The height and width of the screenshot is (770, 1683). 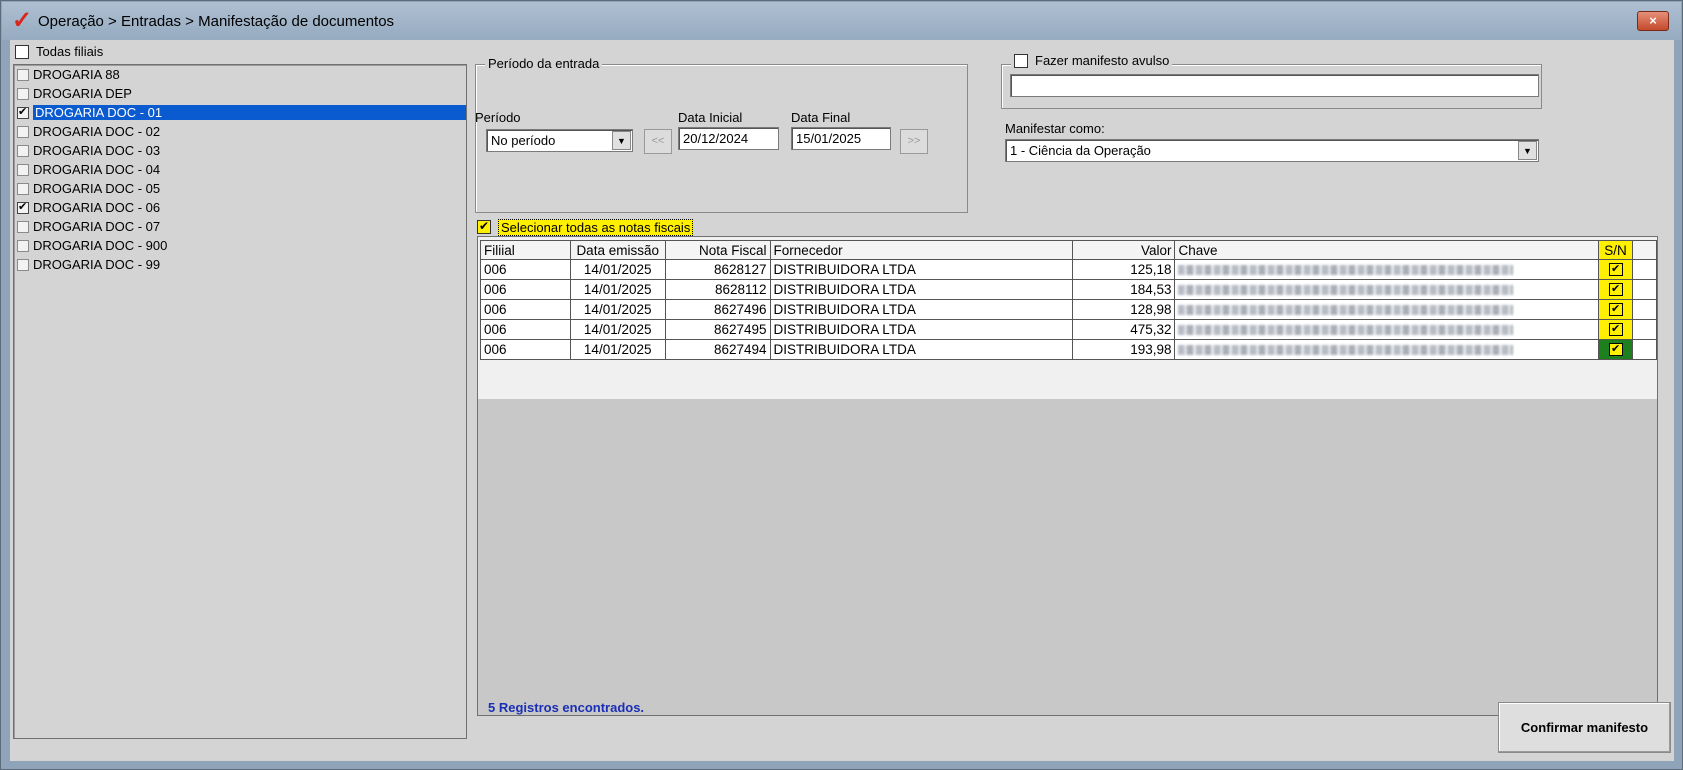 I want to click on data-inicial-field: 20/12/2024, so click(x=728, y=138).